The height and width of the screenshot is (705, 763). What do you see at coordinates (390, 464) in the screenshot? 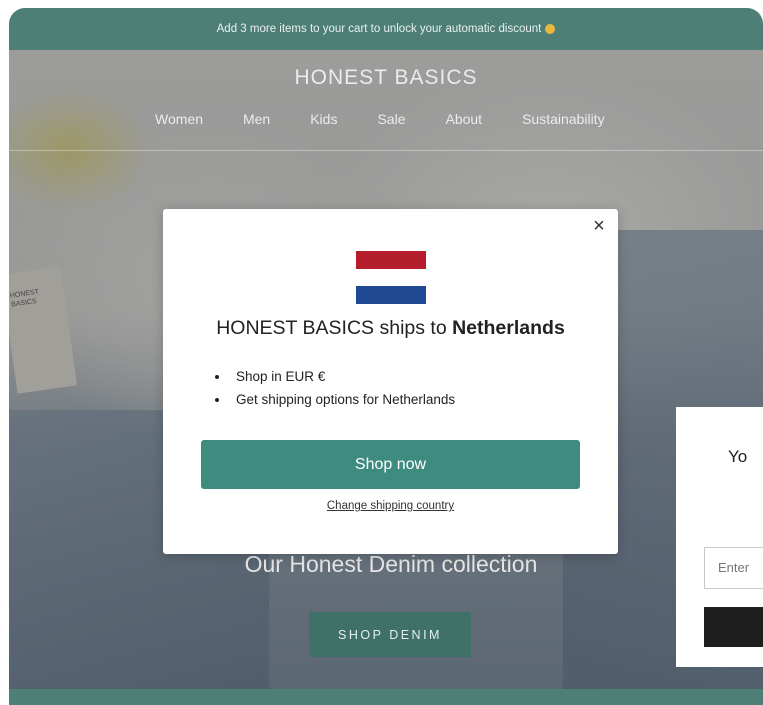
I see `shop-now-button: Shop now` at bounding box center [390, 464].